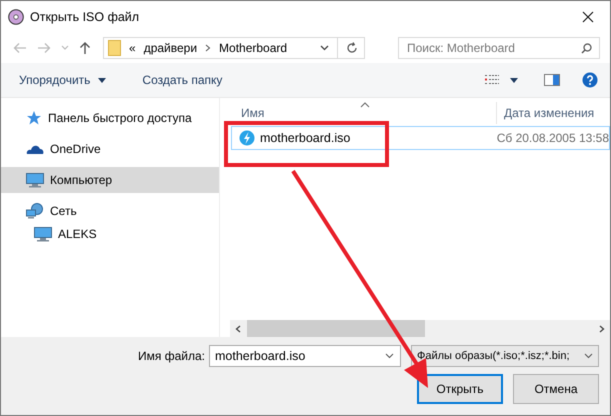  I want to click on window-title: Открыть ISO файл, so click(85, 17).